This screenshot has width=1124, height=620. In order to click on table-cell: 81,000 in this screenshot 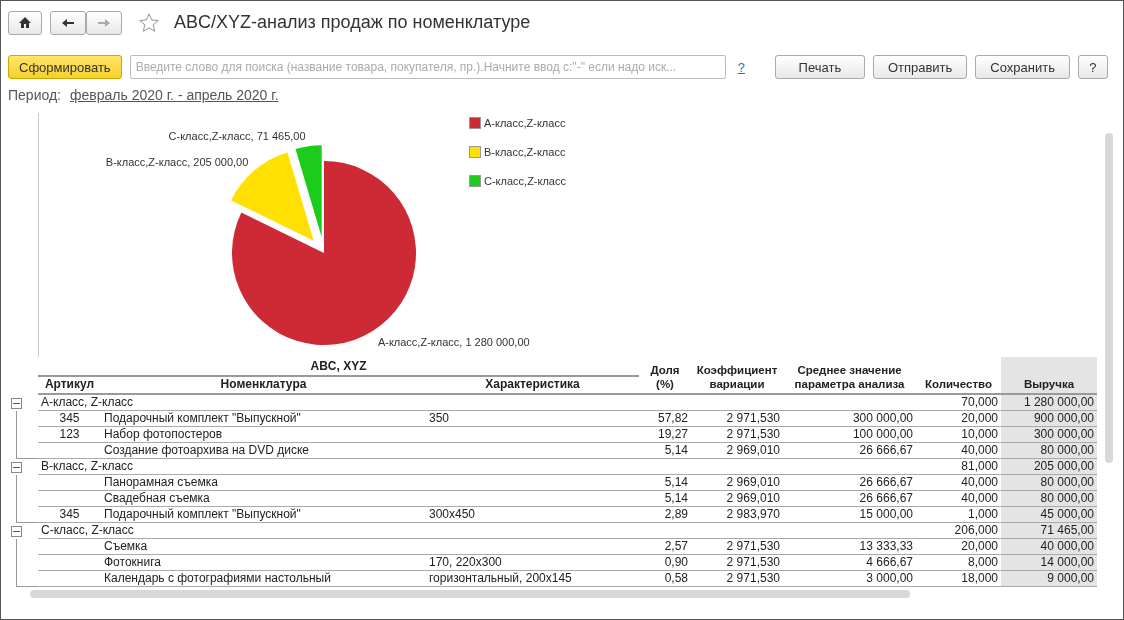, I will do `click(958, 467)`.